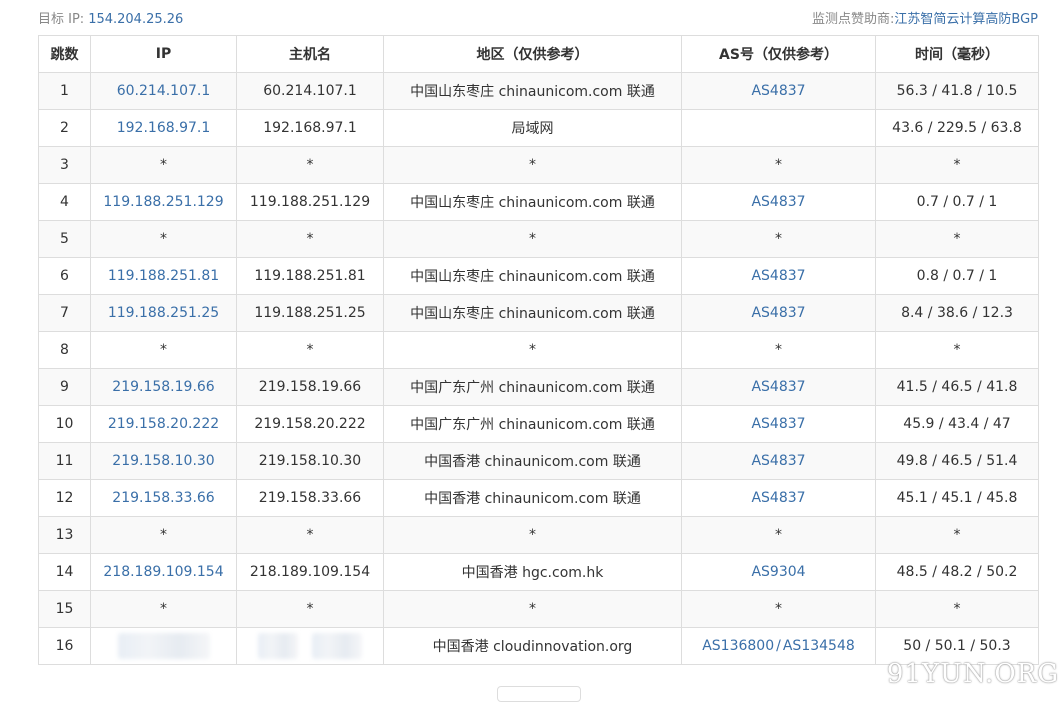 Image resolution: width=1063 pixels, height=702 pixels. I want to click on hop-cell: 1, so click(64, 91).